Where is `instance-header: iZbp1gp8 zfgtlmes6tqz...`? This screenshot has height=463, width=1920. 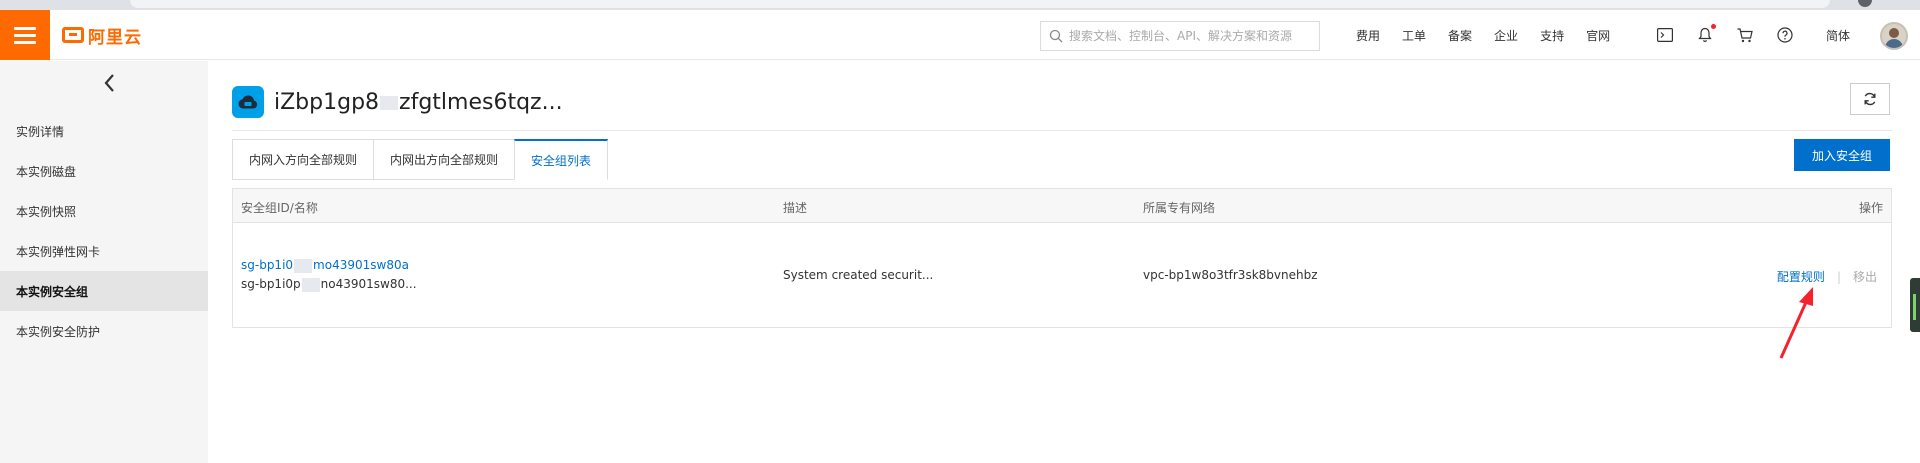
instance-header: iZbp1gp8 zfgtlmes6tqz... is located at coordinates (397, 102).